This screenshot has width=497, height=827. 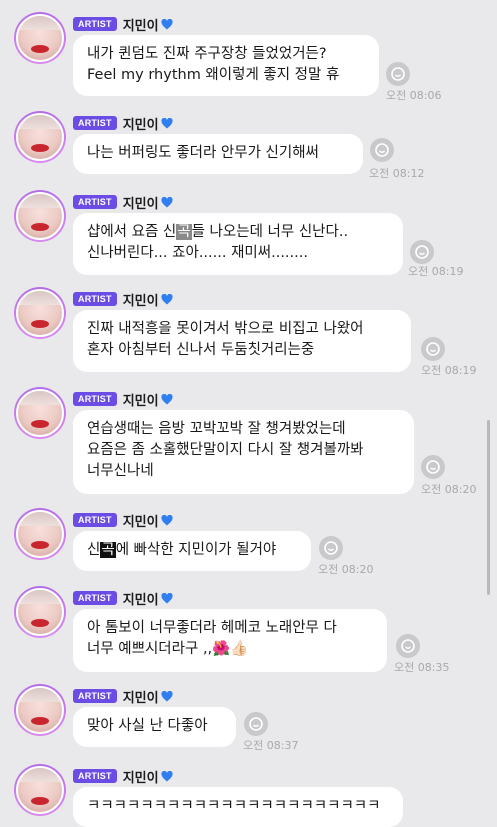 What do you see at coordinates (120, 471) in the screenshot?
I see `message-line: 너무신나네` at bounding box center [120, 471].